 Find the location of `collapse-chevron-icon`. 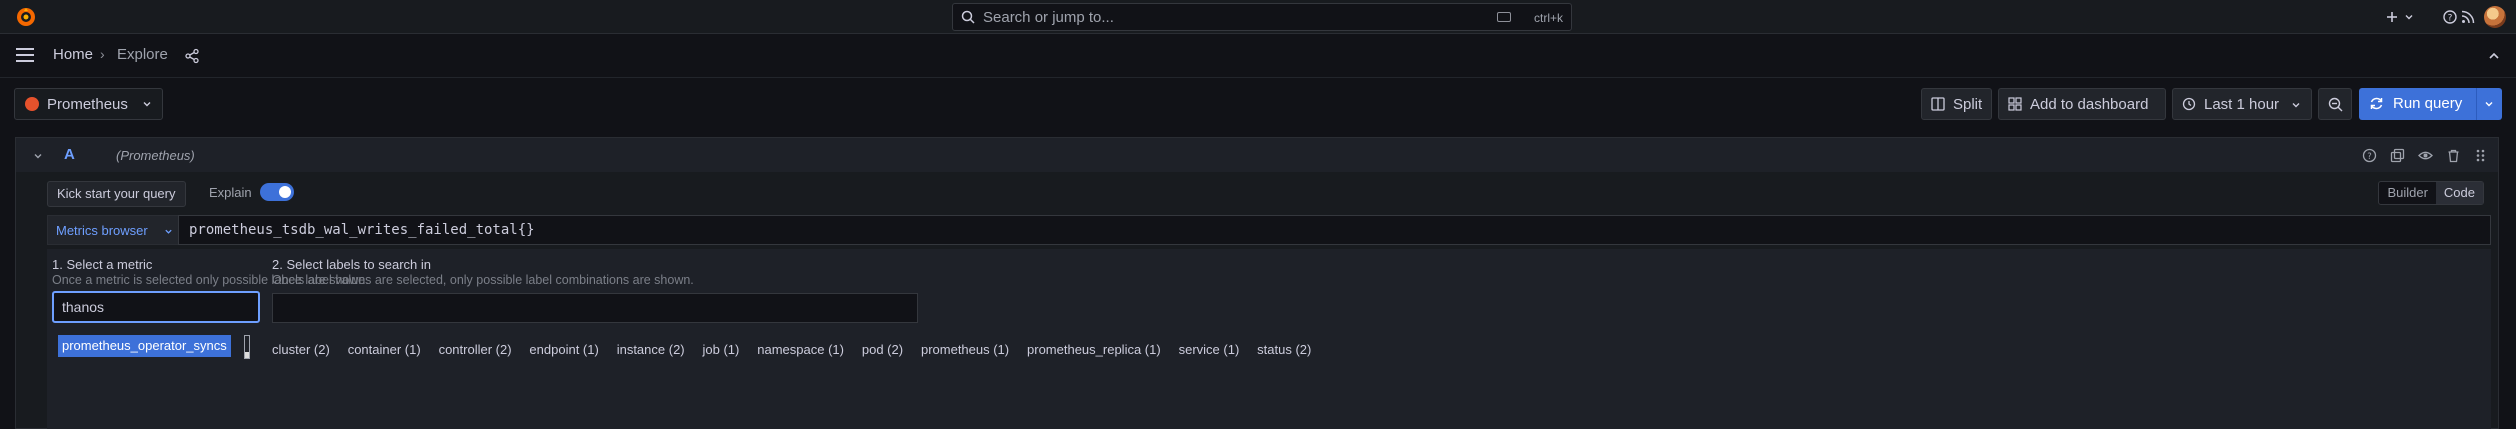

collapse-chevron-icon is located at coordinates (38, 156).